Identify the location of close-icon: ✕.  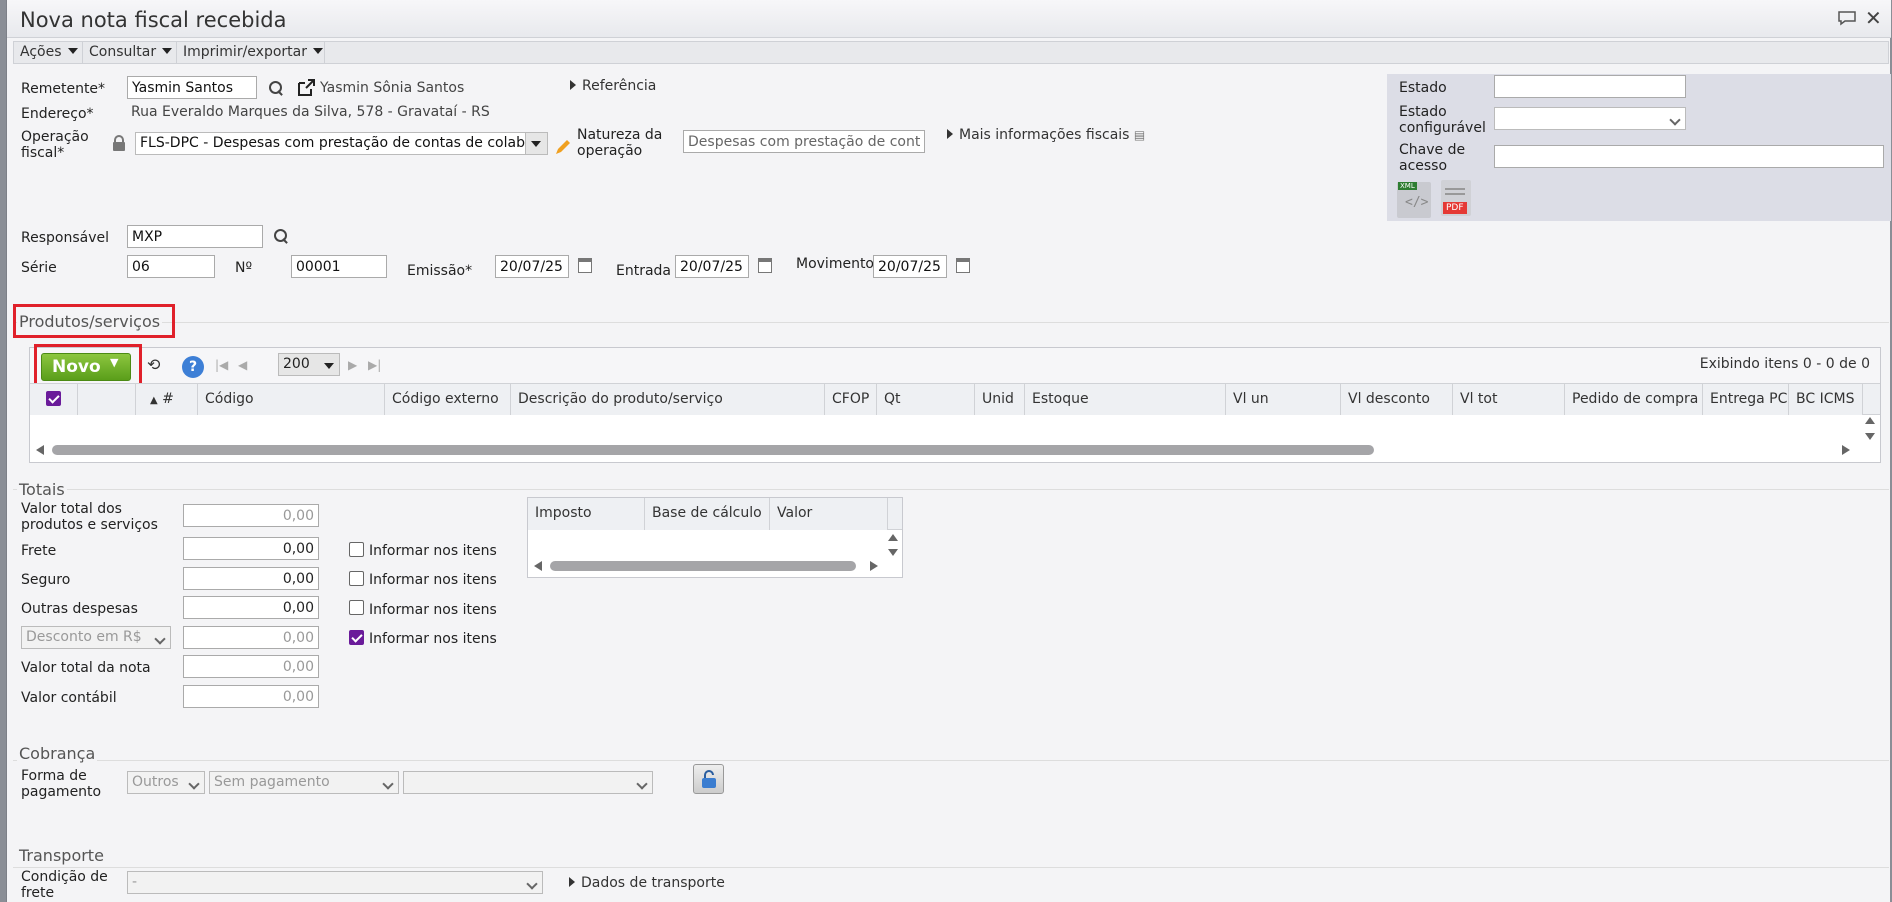
(1873, 18).